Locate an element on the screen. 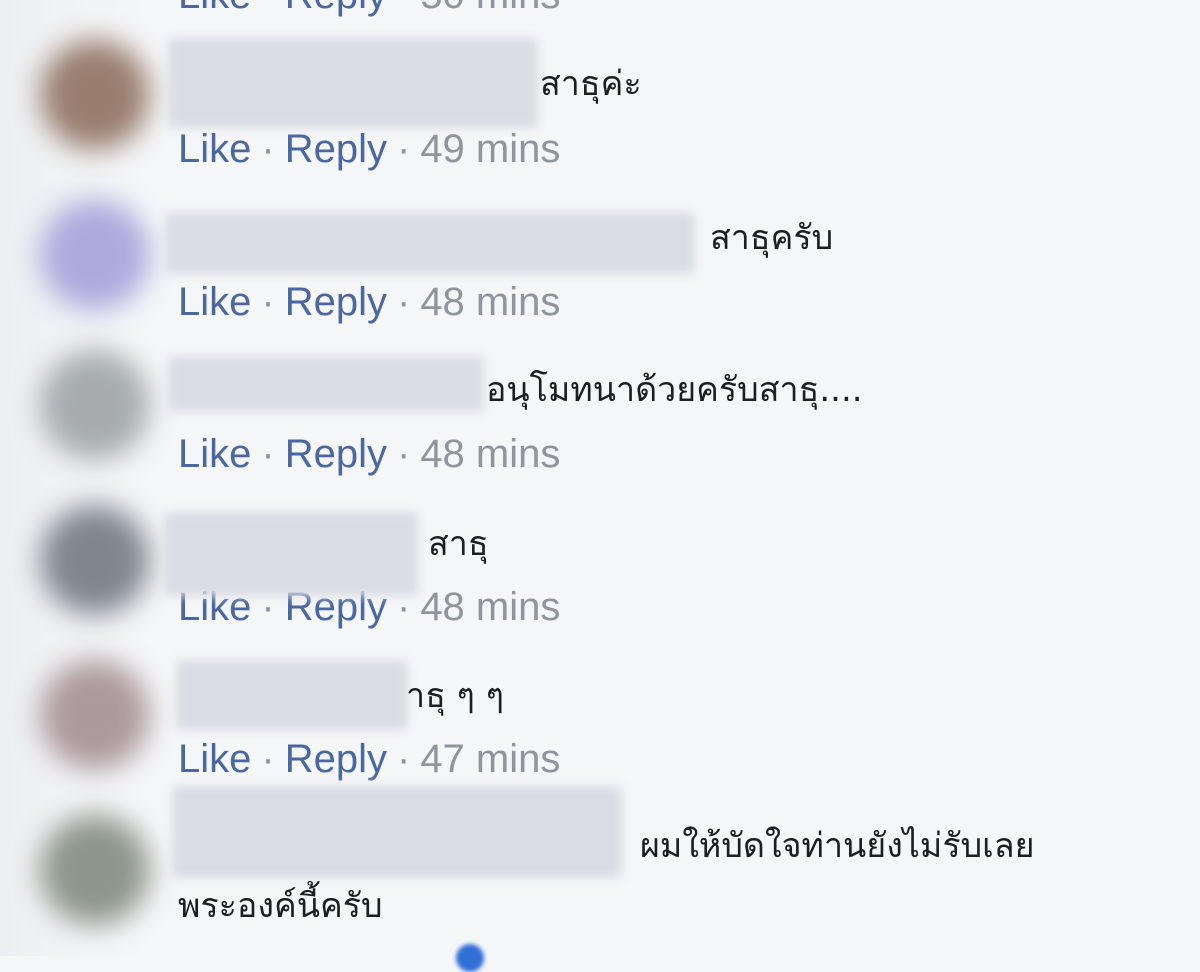 This screenshot has width=1200, height=972. avatar-column is located at coordinates (80, 478).